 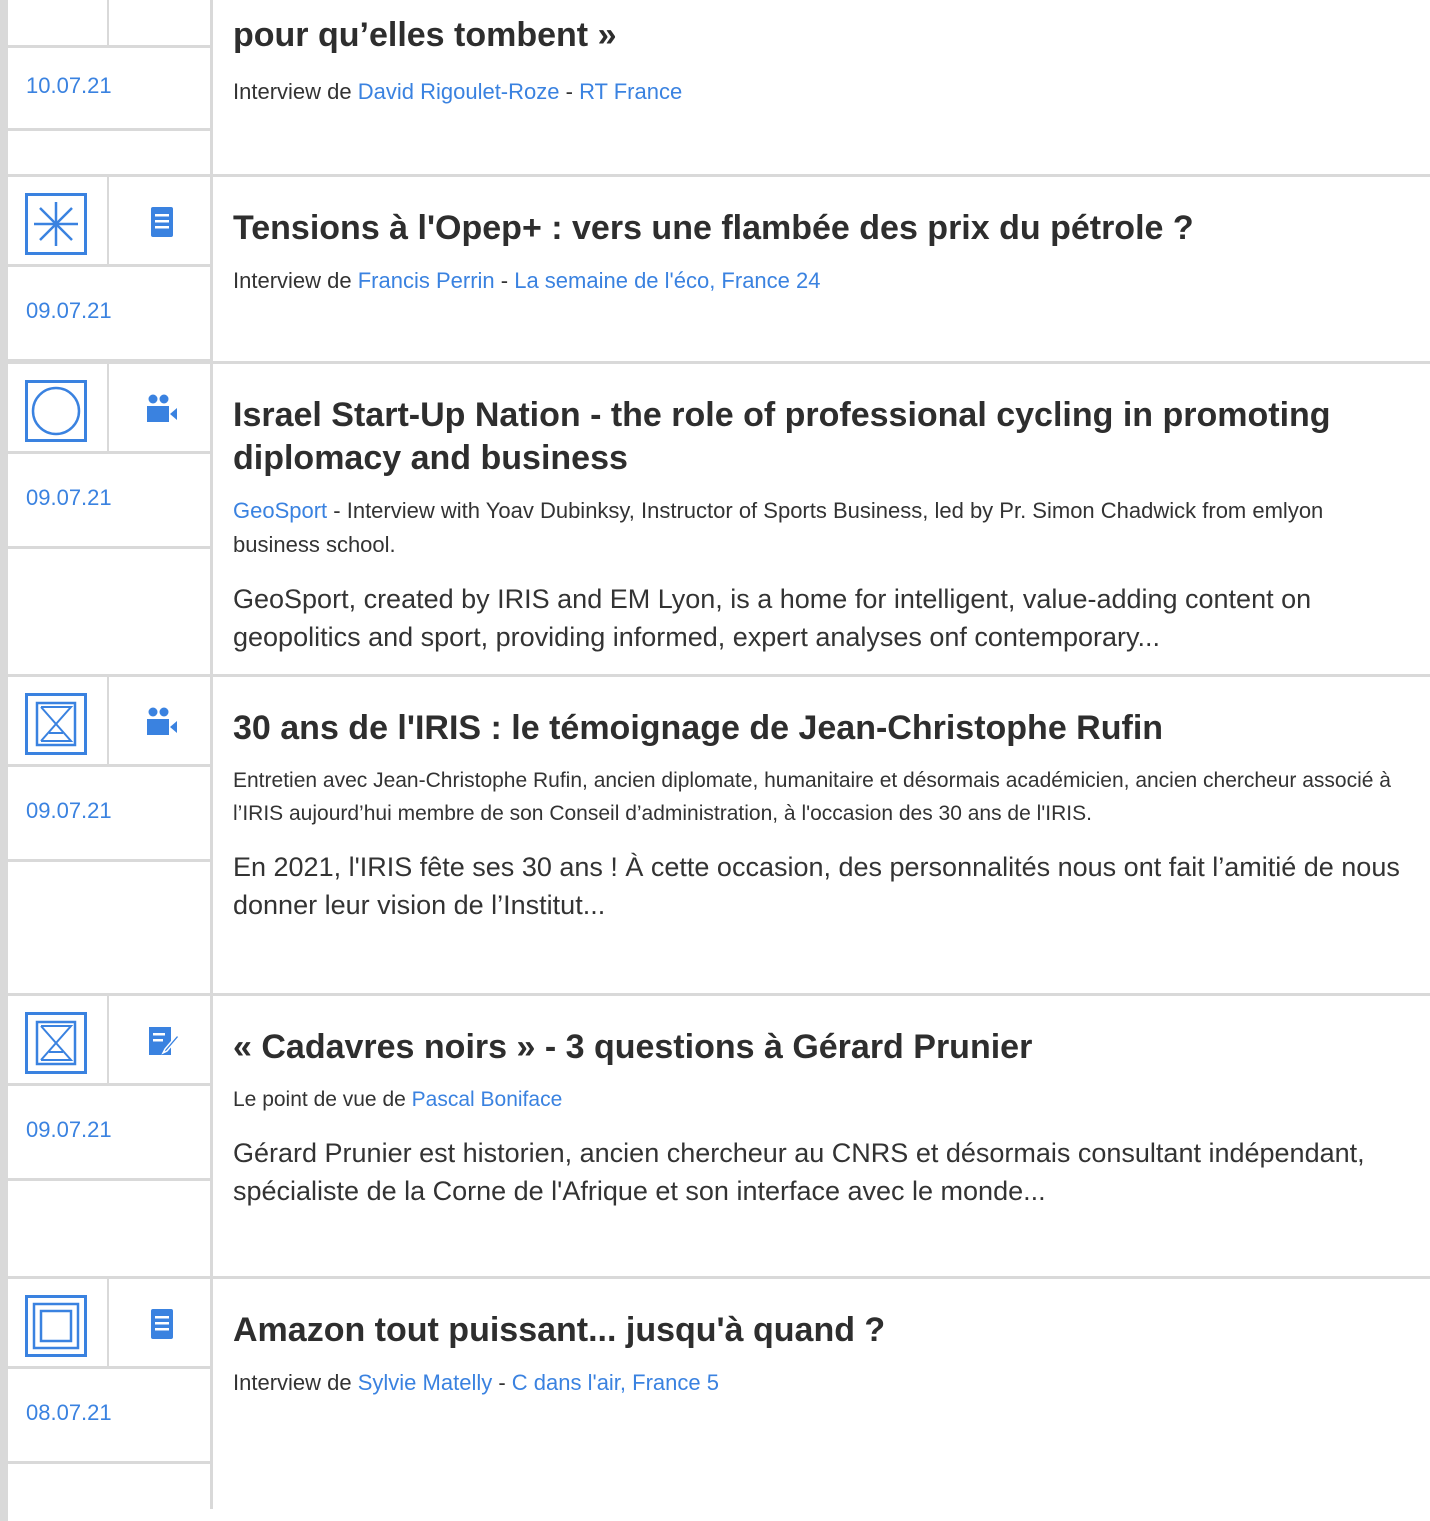 I want to click on article-date-cell: 10.07.21, so click(x=109, y=89).